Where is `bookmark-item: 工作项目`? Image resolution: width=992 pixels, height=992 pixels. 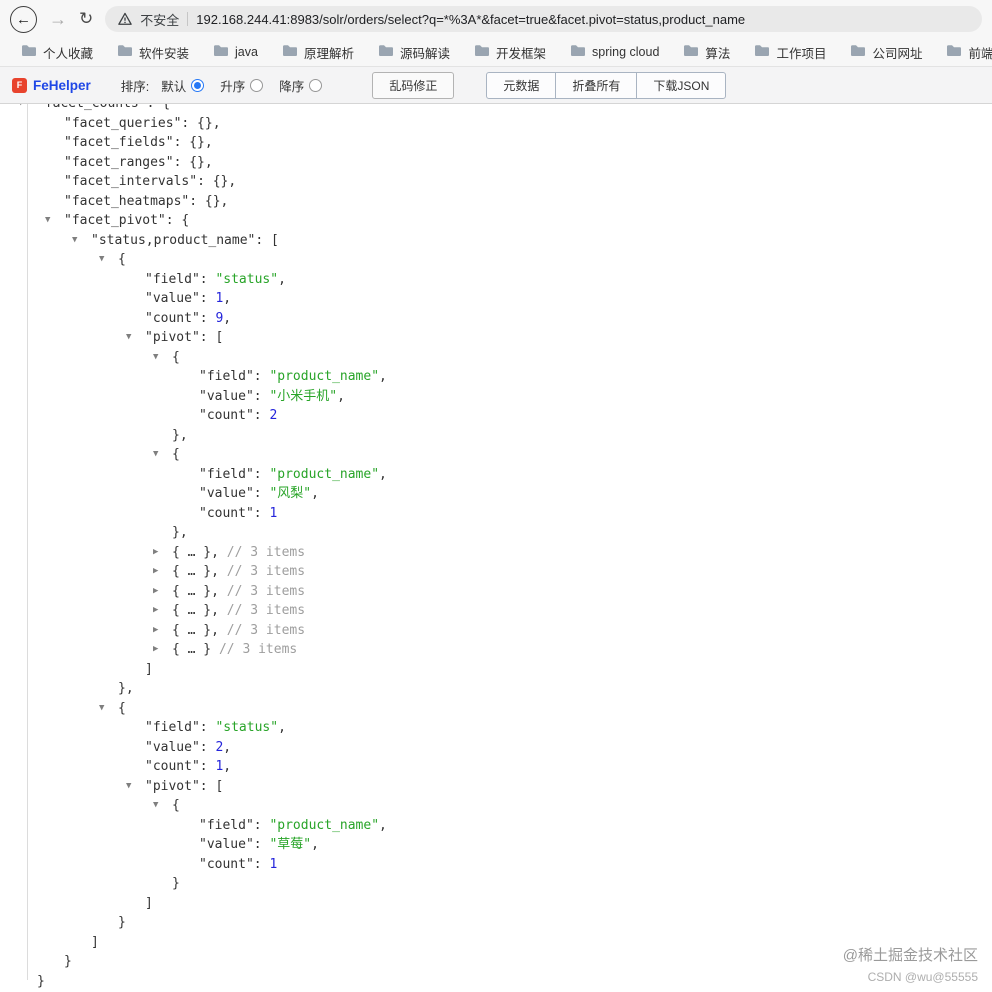
bookmark-item: 工作项目 is located at coordinates (790, 52).